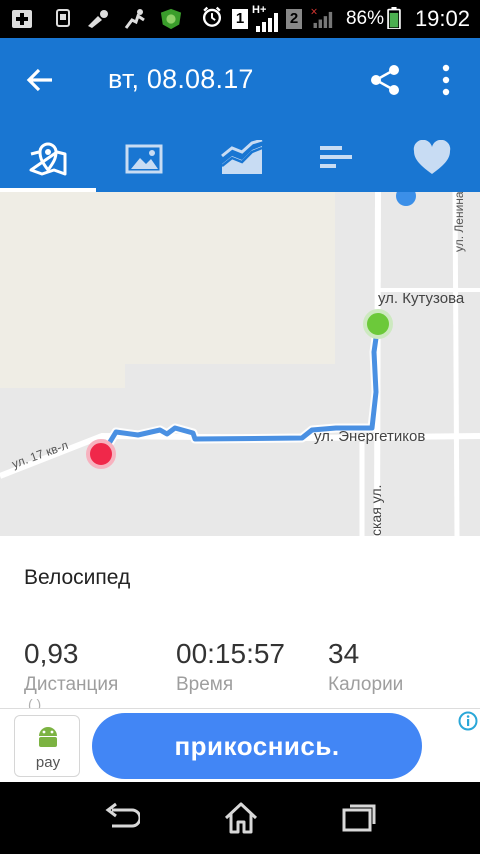 The height and width of the screenshot is (854, 480). What do you see at coordinates (394, 18) in the screenshot?
I see `battery-icon` at bounding box center [394, 18].